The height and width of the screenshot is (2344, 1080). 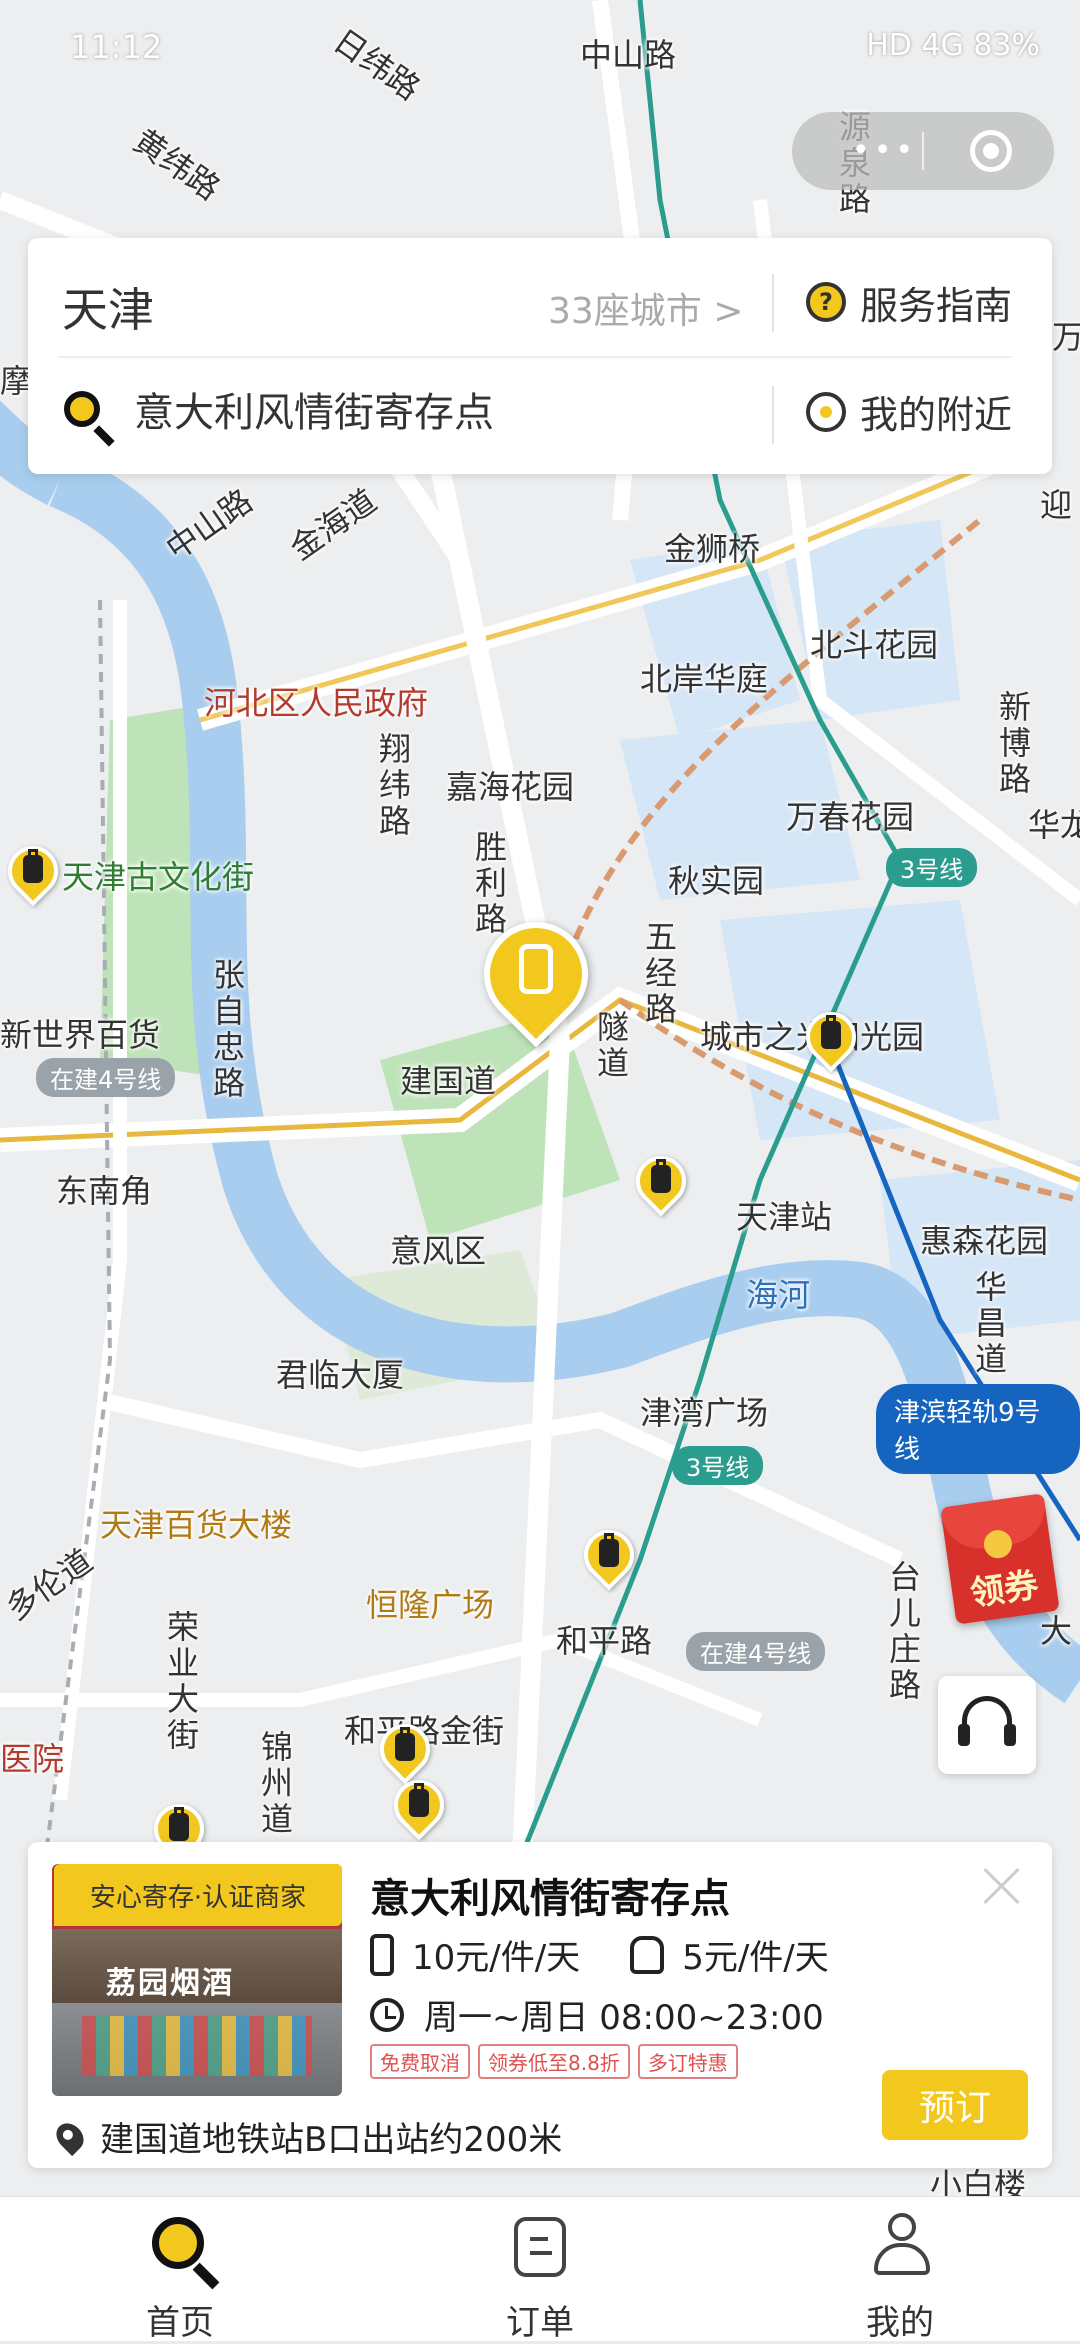 I want to click on map-label: 嘉海花园, so click(x=510, y=787).